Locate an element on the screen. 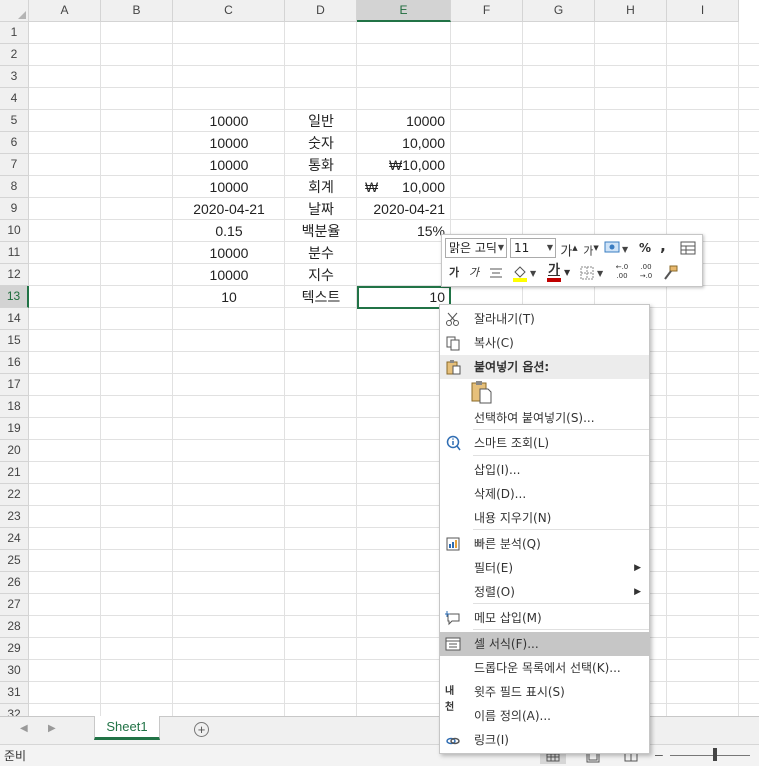  cell-e10: 15% is located at coordinates (404, 231).